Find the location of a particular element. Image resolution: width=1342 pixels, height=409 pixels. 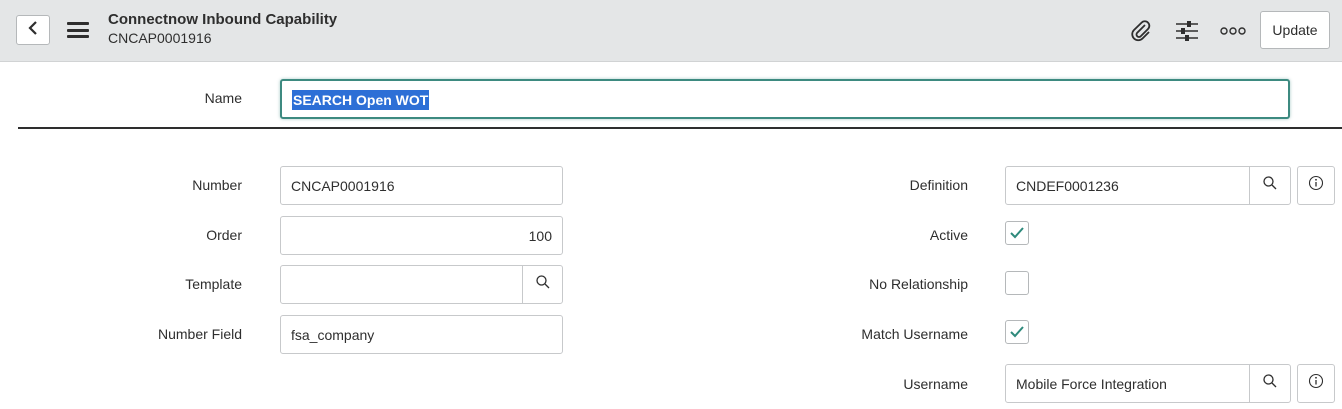

username-lookup-button is located at coordinates (1270, 383).